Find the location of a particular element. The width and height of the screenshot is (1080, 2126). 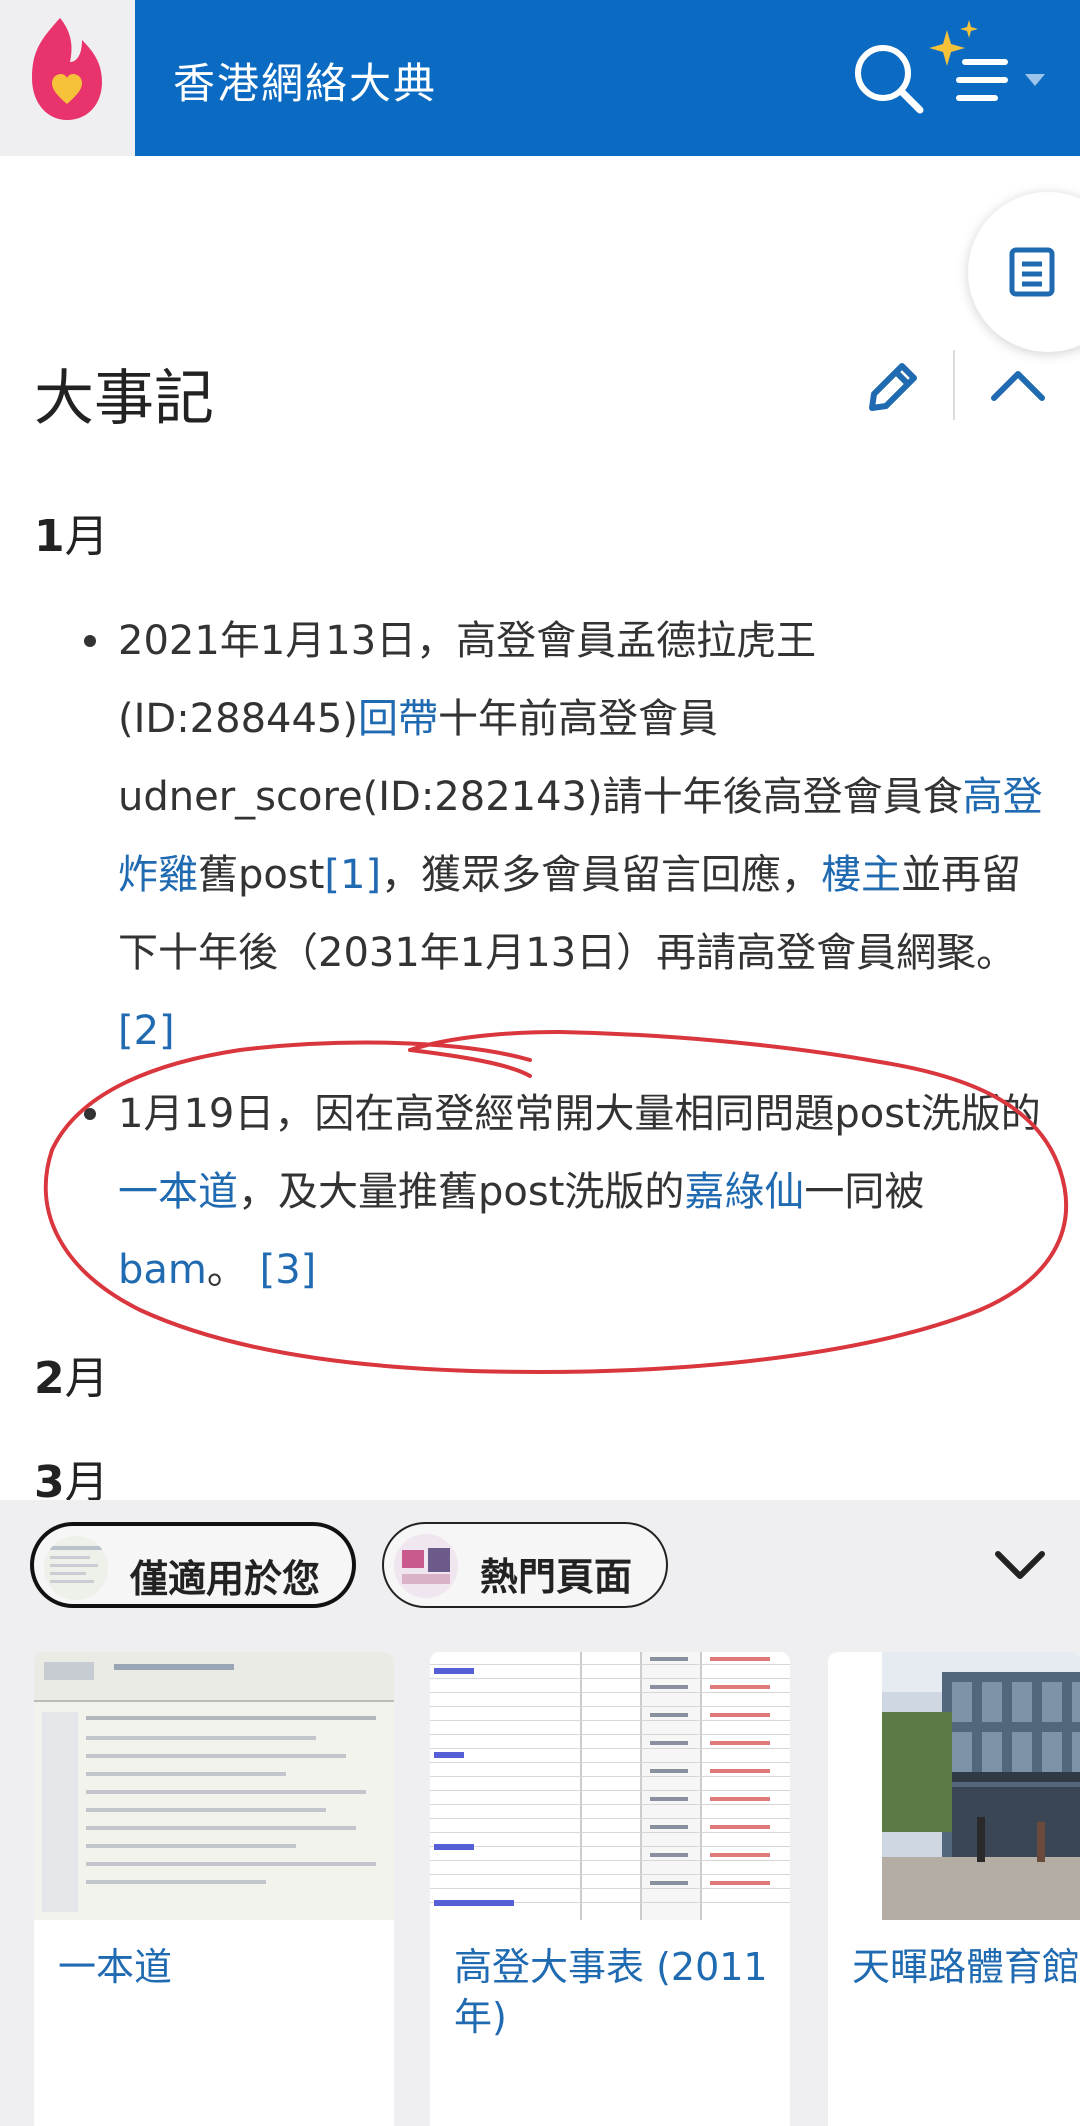

main-menu-button is located at coordinates (992, 68).